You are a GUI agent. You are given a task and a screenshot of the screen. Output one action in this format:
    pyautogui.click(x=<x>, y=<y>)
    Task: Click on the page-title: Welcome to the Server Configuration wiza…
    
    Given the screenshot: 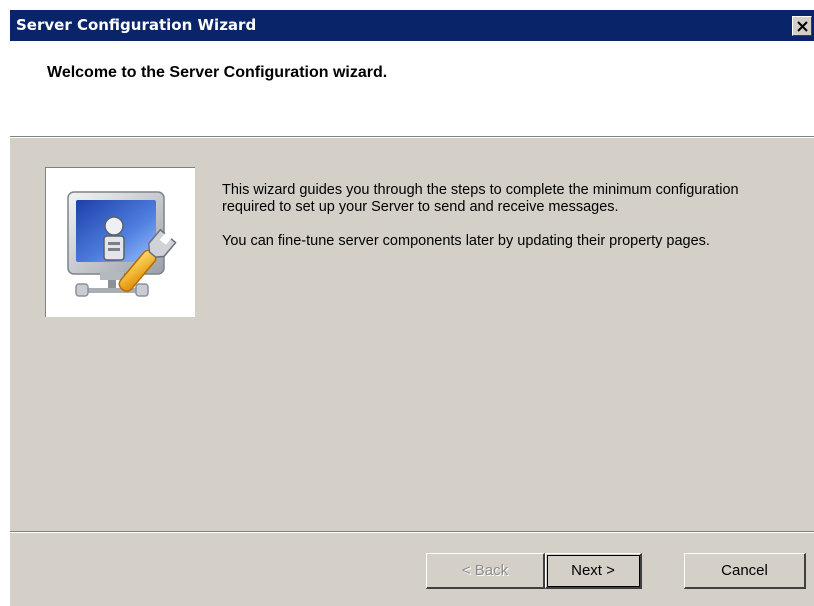 What is the action you would take?
    pyautogui.click(x=217, y=72)
    